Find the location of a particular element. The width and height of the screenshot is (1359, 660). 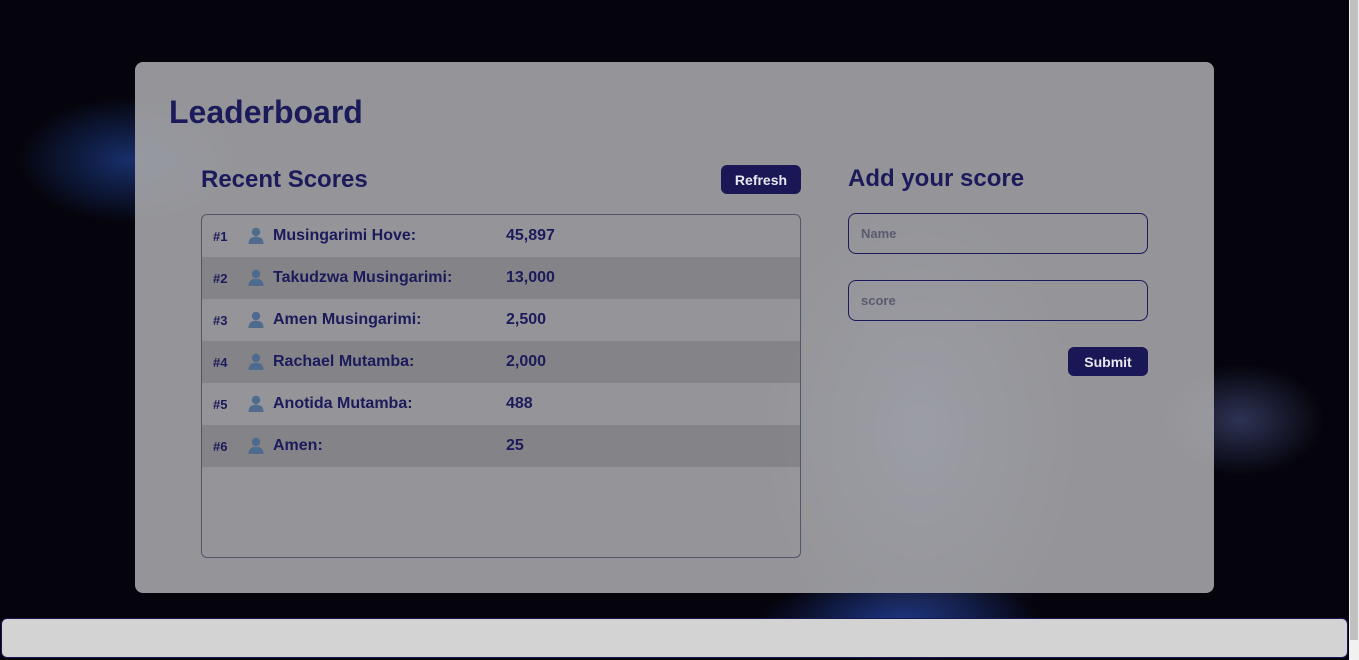

list-item: #4 Rachael Mutamba: 2,000 is located at coordinates (501, 362).